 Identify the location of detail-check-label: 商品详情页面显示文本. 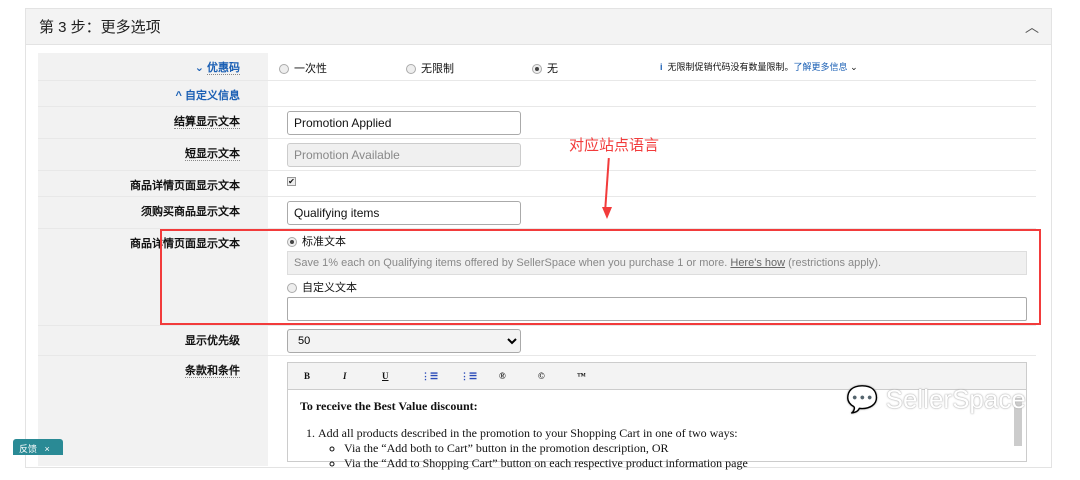
(185, 186).